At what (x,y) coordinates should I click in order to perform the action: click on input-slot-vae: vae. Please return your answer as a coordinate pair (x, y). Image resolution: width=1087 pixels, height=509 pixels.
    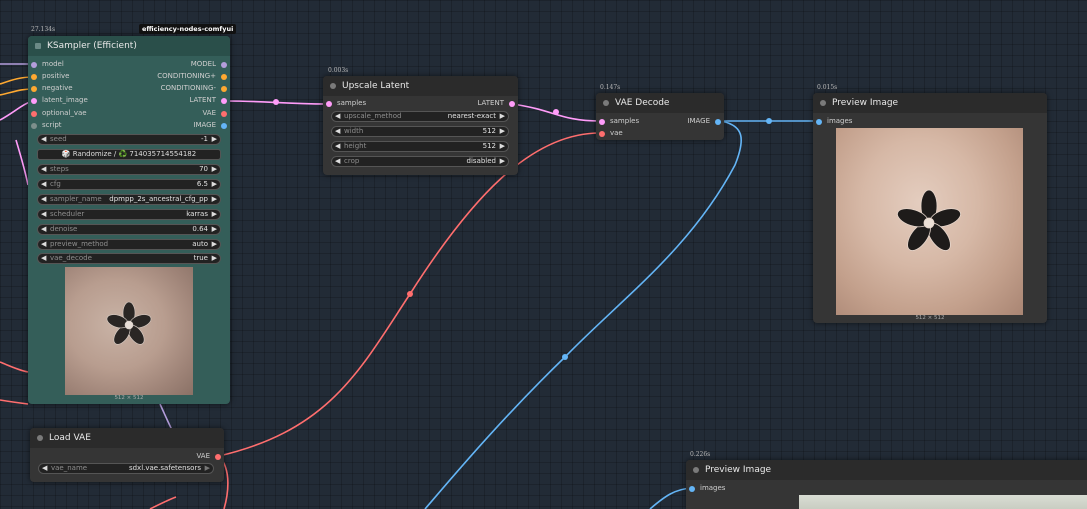
    Looking at the image, I should click on (611, 133).